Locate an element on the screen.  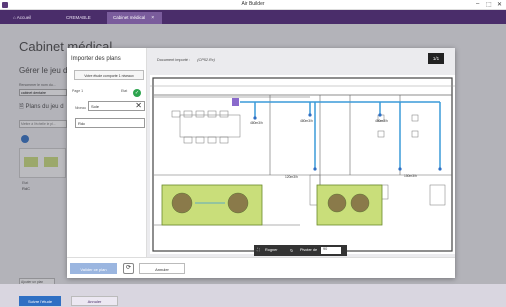
crop-label: Rogner is located at coordinates (271, 250).